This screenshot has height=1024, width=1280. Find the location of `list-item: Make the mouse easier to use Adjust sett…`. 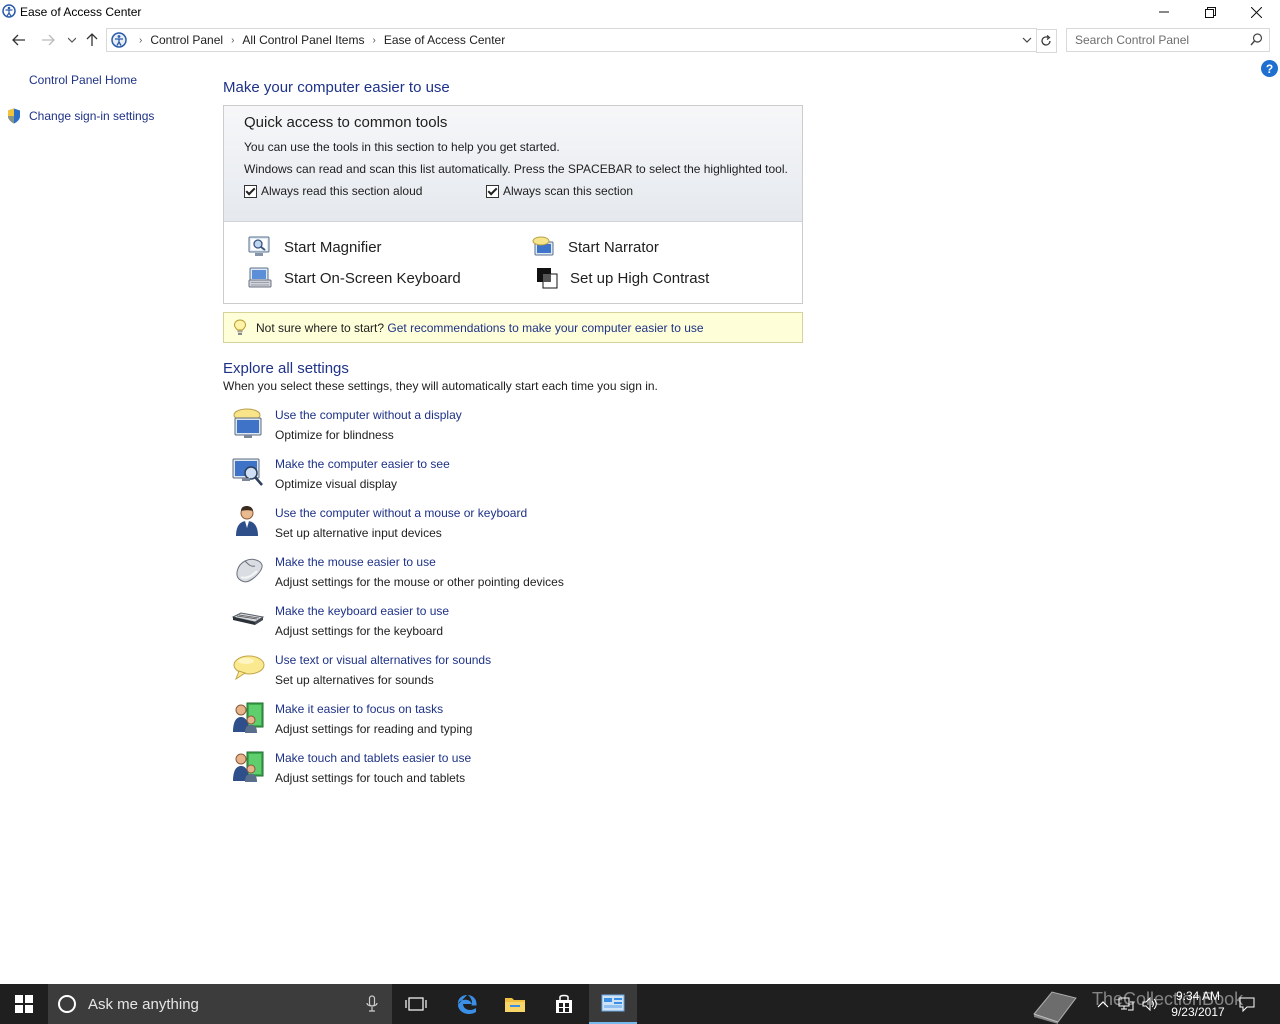

list-item: Make the mouse easier to use Adjust sett… is located at coordinates (531, 573).